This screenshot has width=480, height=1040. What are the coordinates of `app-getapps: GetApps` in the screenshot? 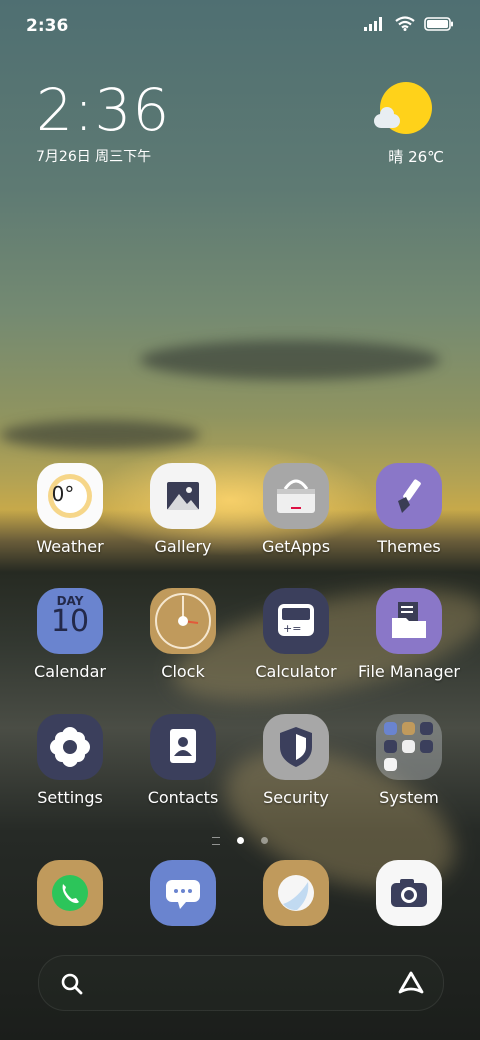 It's located at (296, 509).